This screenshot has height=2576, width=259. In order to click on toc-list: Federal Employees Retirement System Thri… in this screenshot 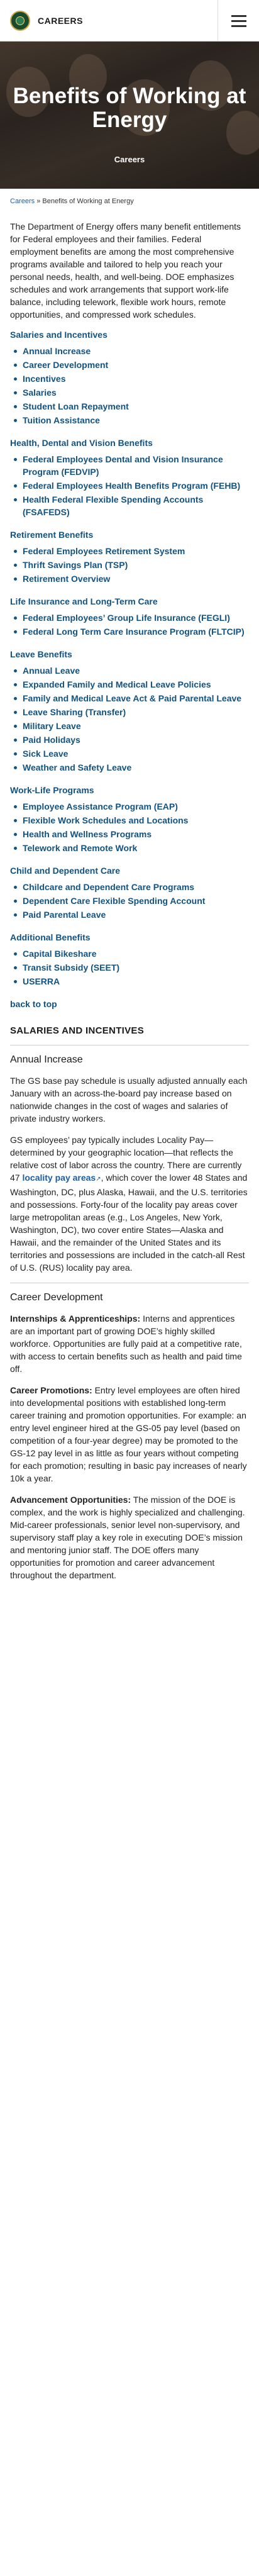, I will do `click(129, 565)`.